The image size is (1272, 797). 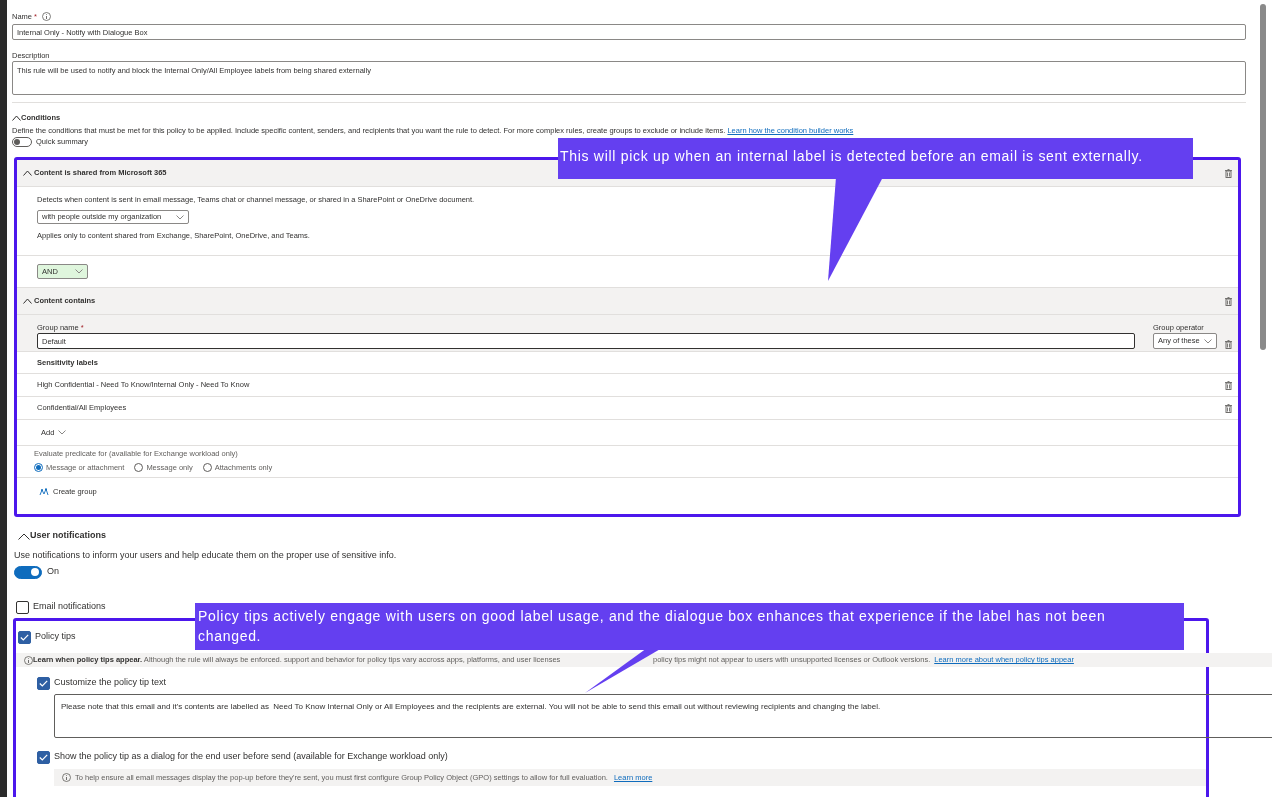 What do you see at coordinates (68, 536) in the screenshot?
I see `section-title: User notifications` at bounding box center [68, 536].